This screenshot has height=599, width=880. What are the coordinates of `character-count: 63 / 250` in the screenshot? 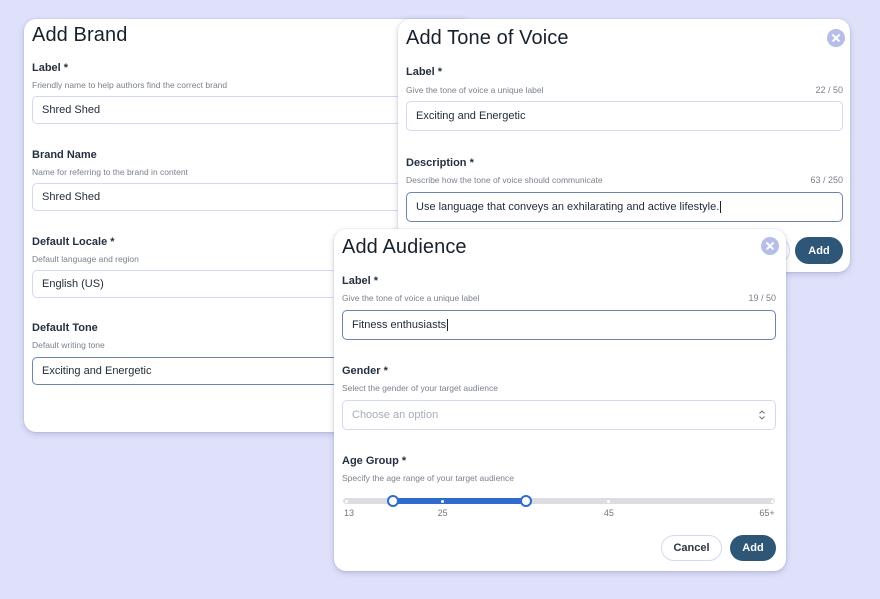 It's located at (826, 180).